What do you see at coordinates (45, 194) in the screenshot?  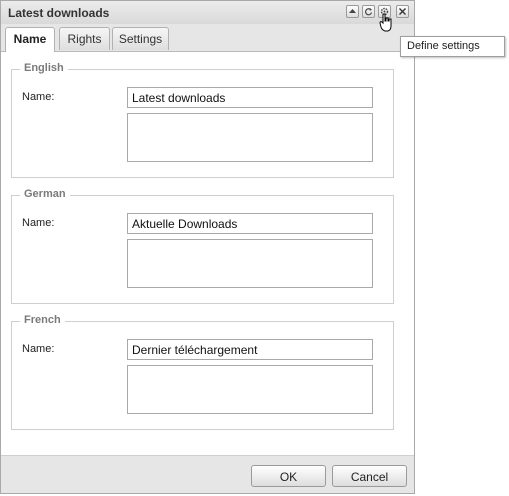 I see `section-legend: German` at bounding box center [45, 194].